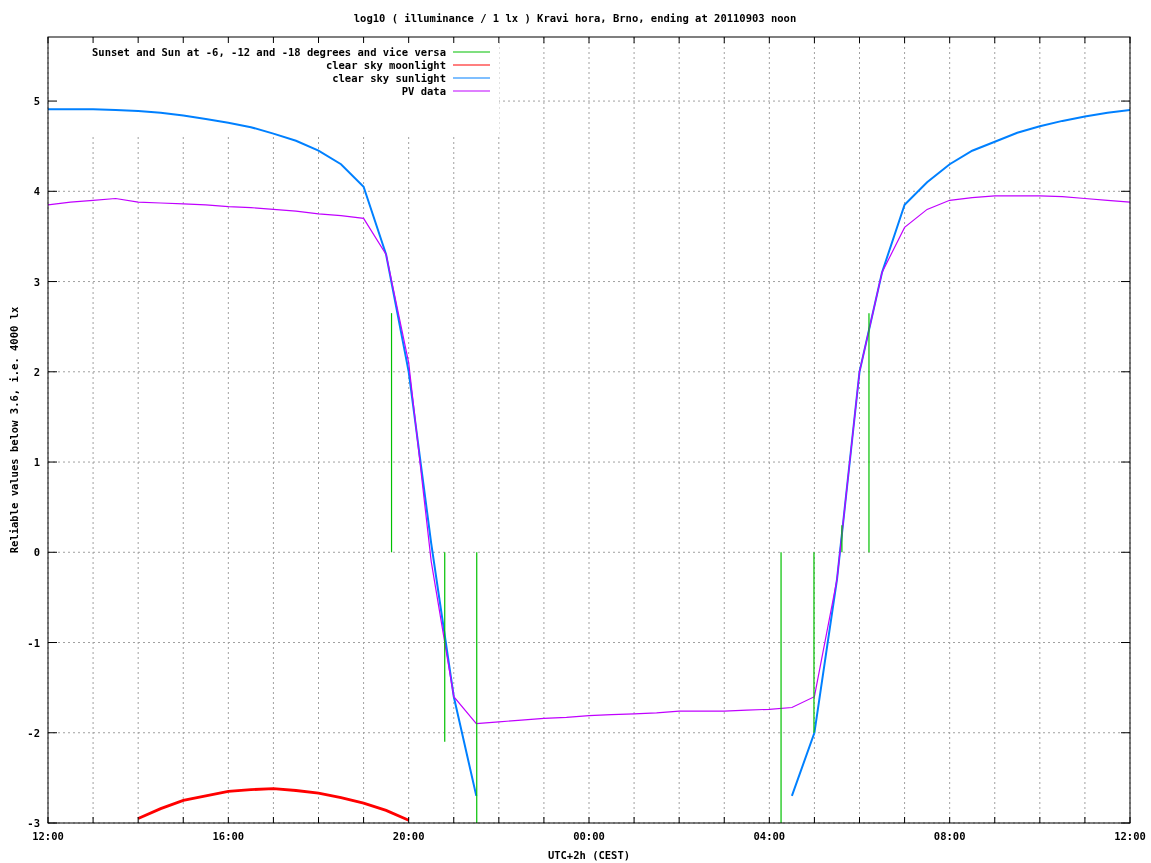 This screenshot has width=1151, height=863. I want to click on y-tick-label: 0, so click(36, 552).